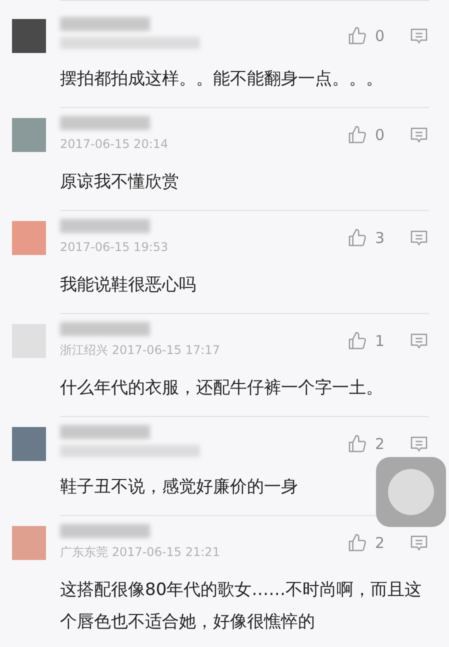  Describe the element at coordinates (115, 247) in the screenshot. I see `comment-meta: 2017-06-15 19:53` at that location.